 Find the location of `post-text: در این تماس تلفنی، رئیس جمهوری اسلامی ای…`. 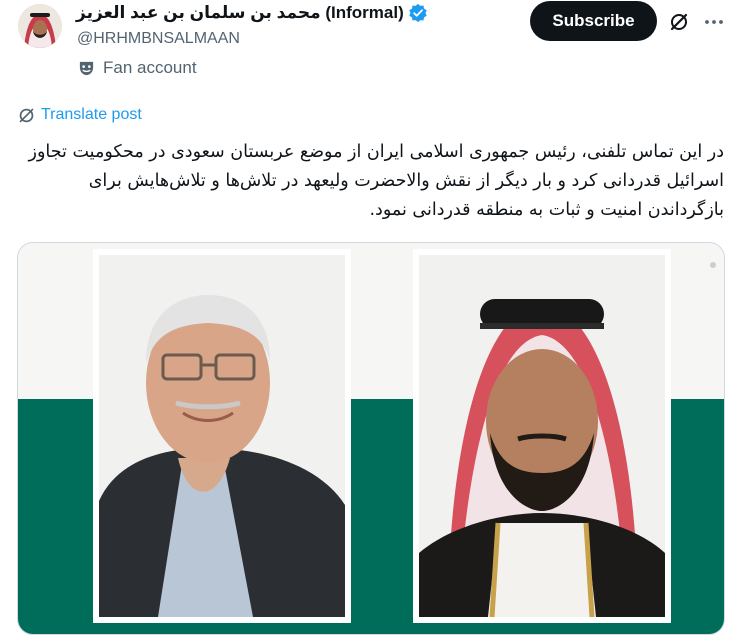

post-text: در این تماس تلفنی، رئیس جمهوری اسلامی ای… is located at coordinates (376, 181).